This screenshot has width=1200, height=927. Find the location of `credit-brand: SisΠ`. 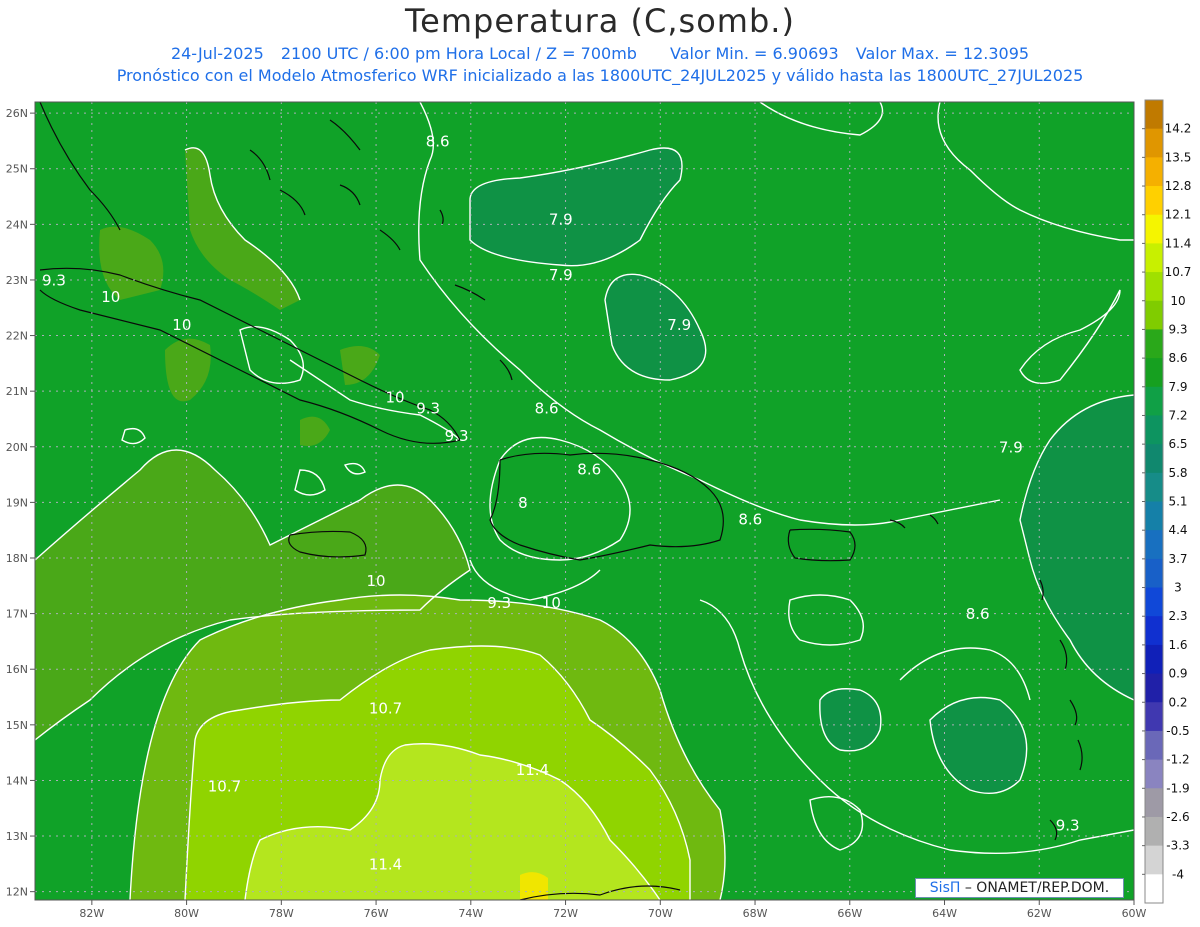

credit-brand: SisΠ is located at coordinates (945, 888).